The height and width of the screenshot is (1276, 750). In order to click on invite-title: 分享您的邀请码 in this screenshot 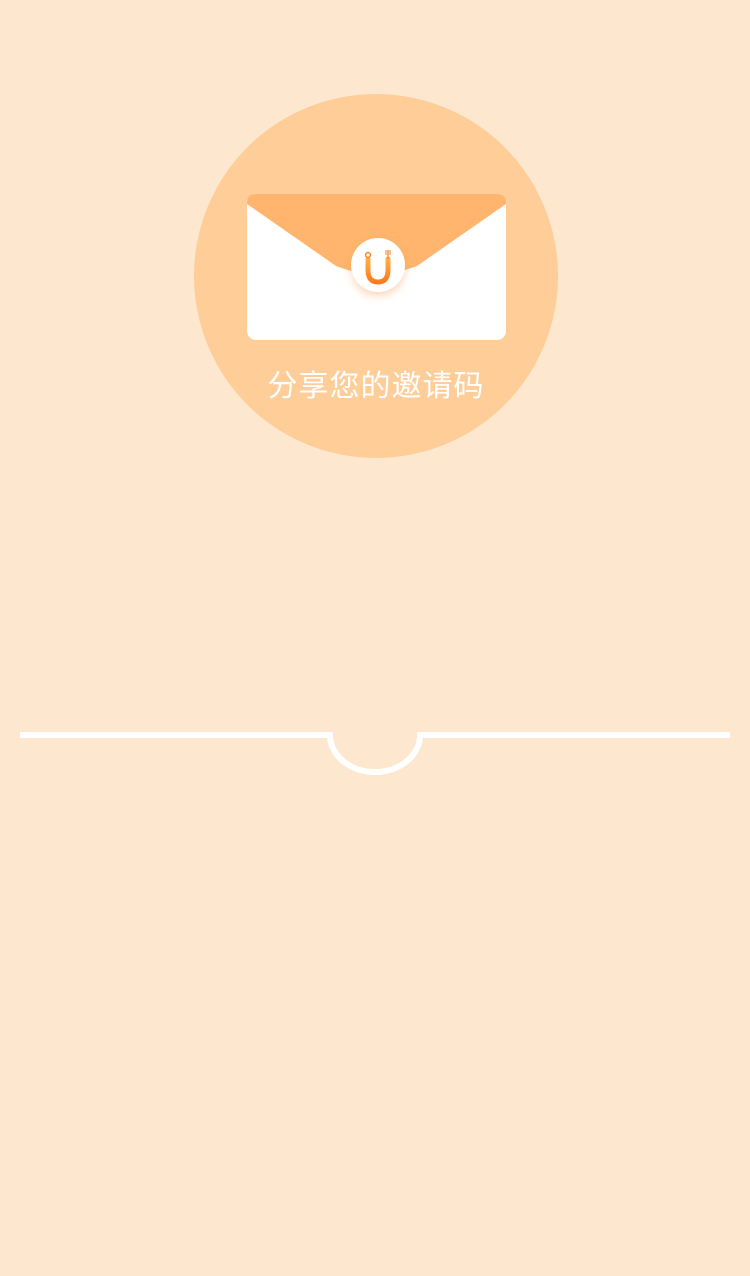, I will do `click(376, 386)`.